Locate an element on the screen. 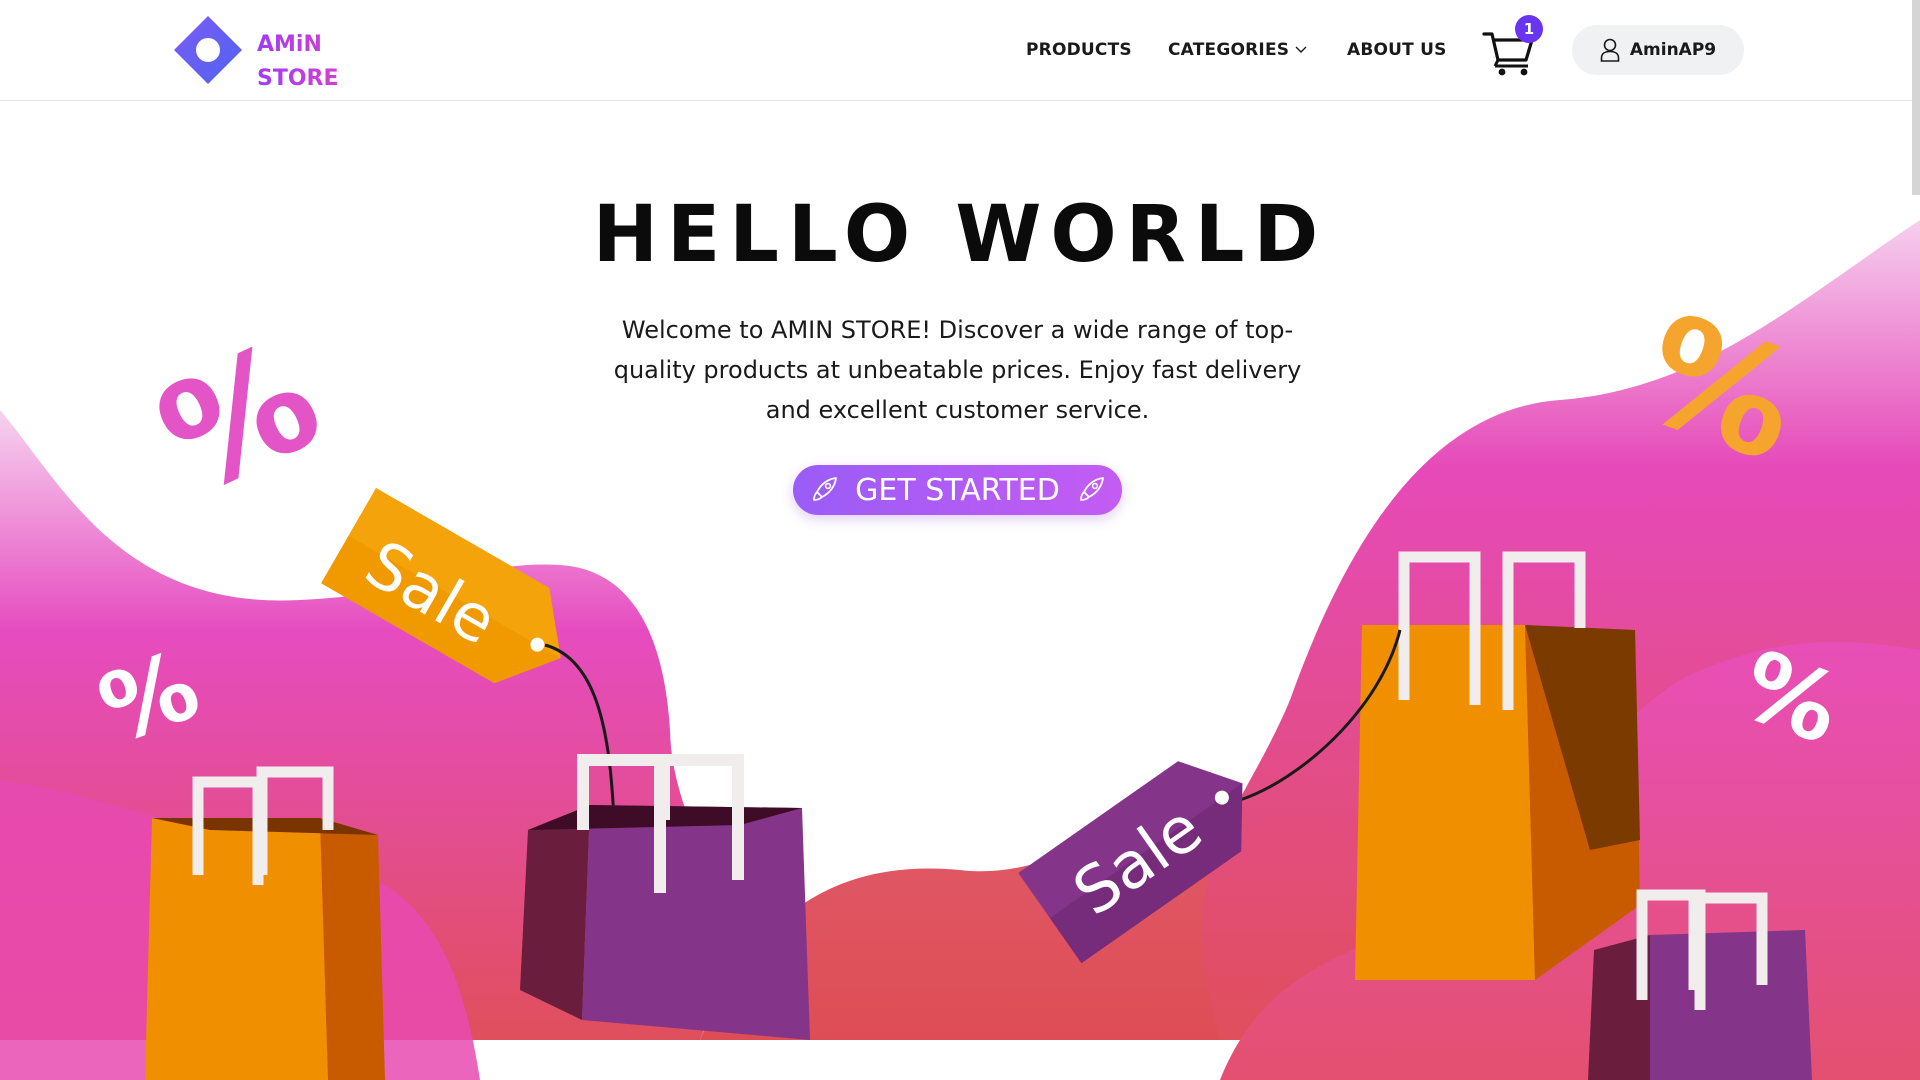 The image size is (1920, 1080). nav-products: PRODUCTS is located at coordinates (1079, 50).